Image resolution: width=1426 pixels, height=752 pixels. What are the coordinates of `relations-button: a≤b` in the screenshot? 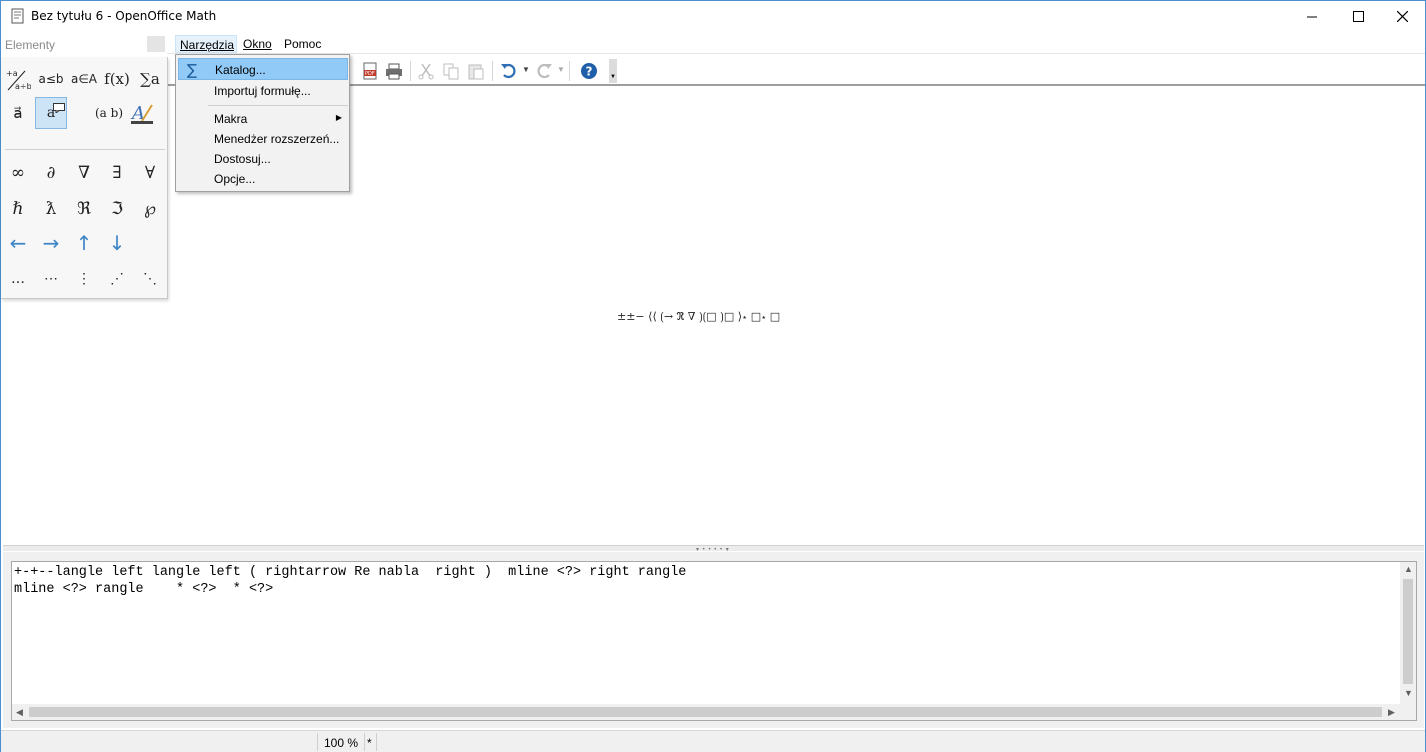 It's located at (51, 79).